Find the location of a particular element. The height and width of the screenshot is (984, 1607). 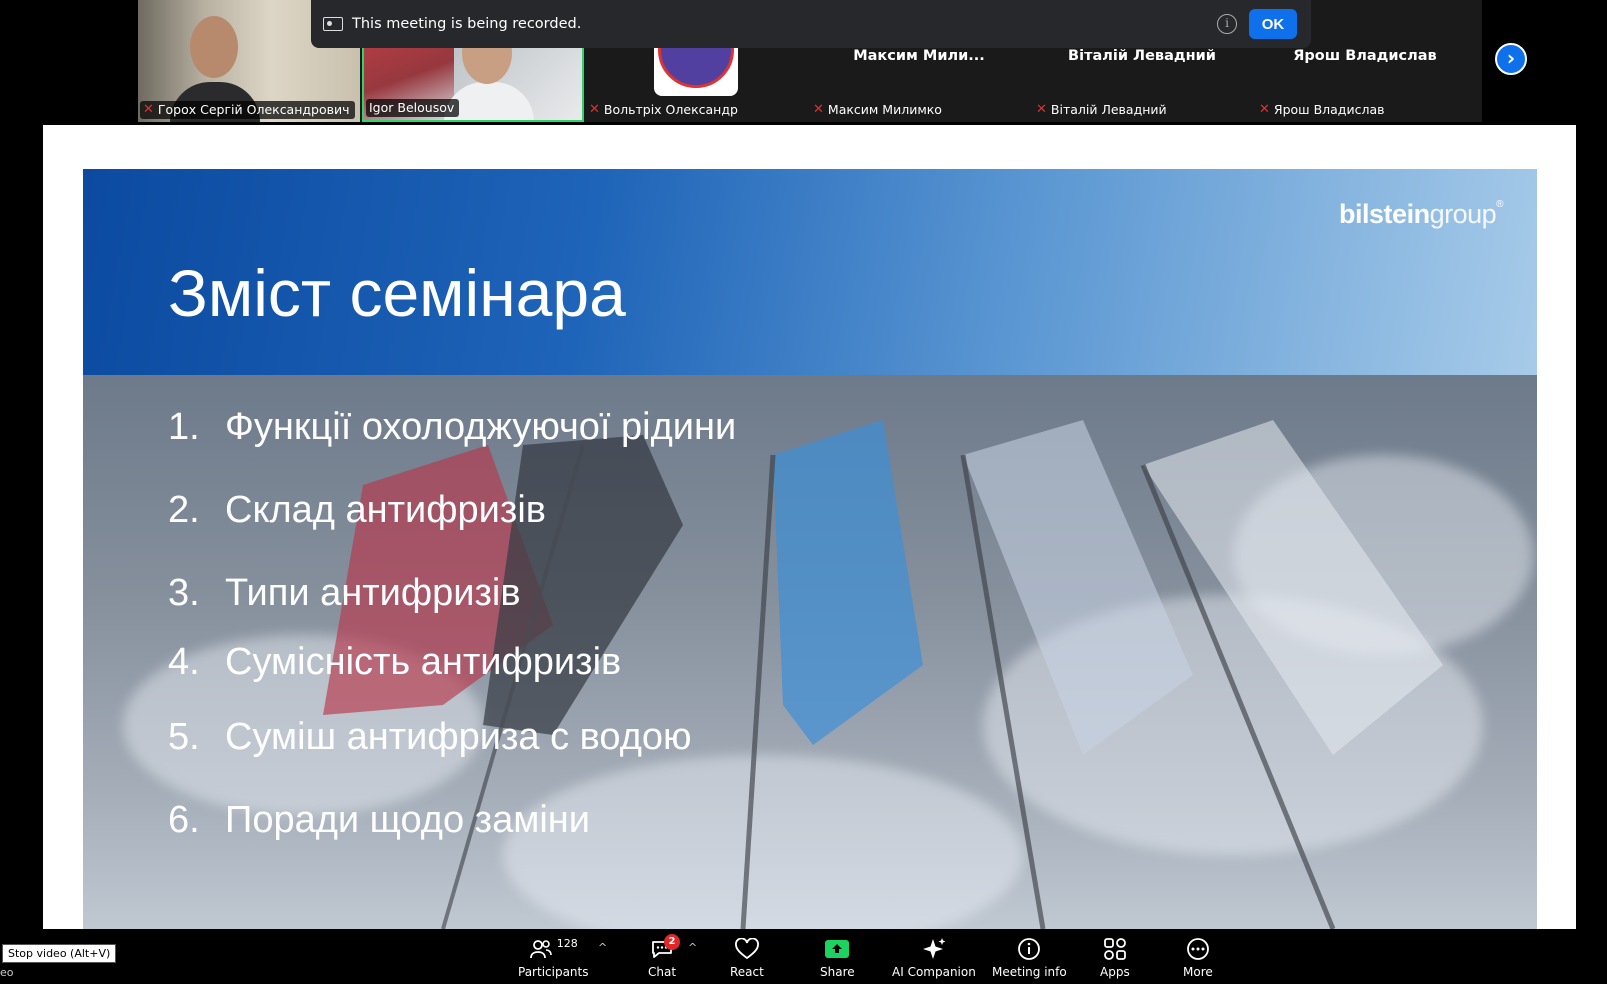

video-label-fragment: eo is located at coordinates (7, 972).